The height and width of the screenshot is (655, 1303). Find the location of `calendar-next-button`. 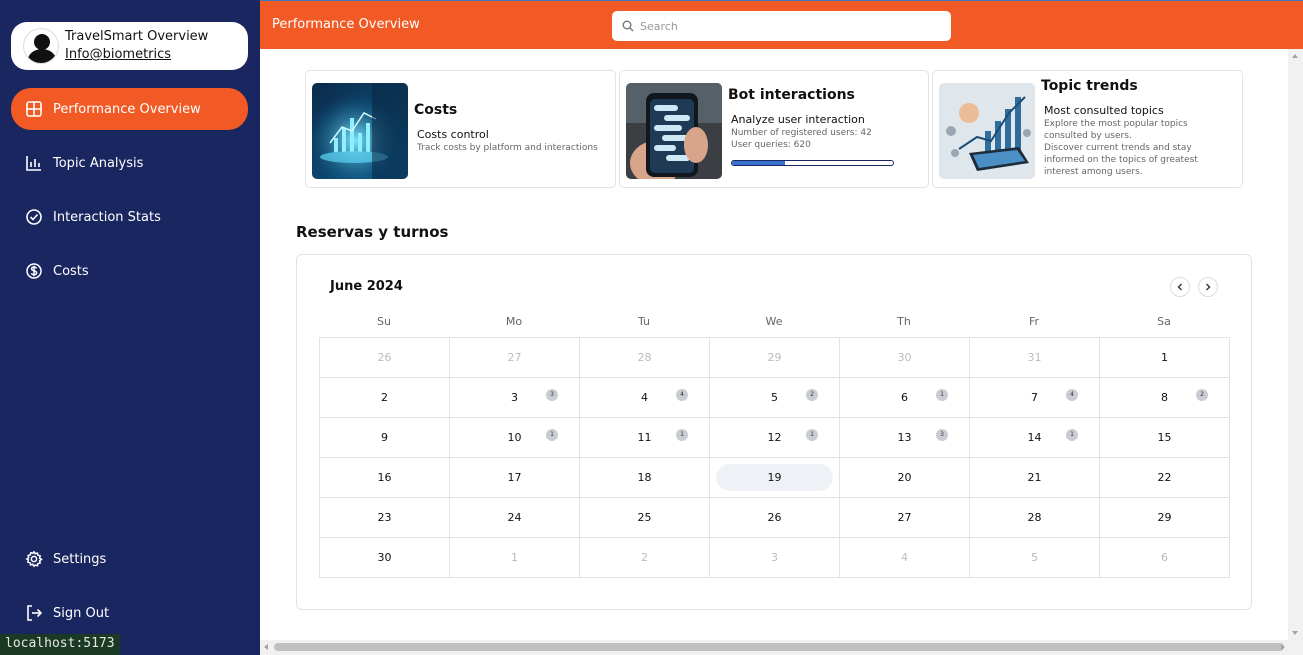

calendar-next-button is located at coordinates (1208, 287).